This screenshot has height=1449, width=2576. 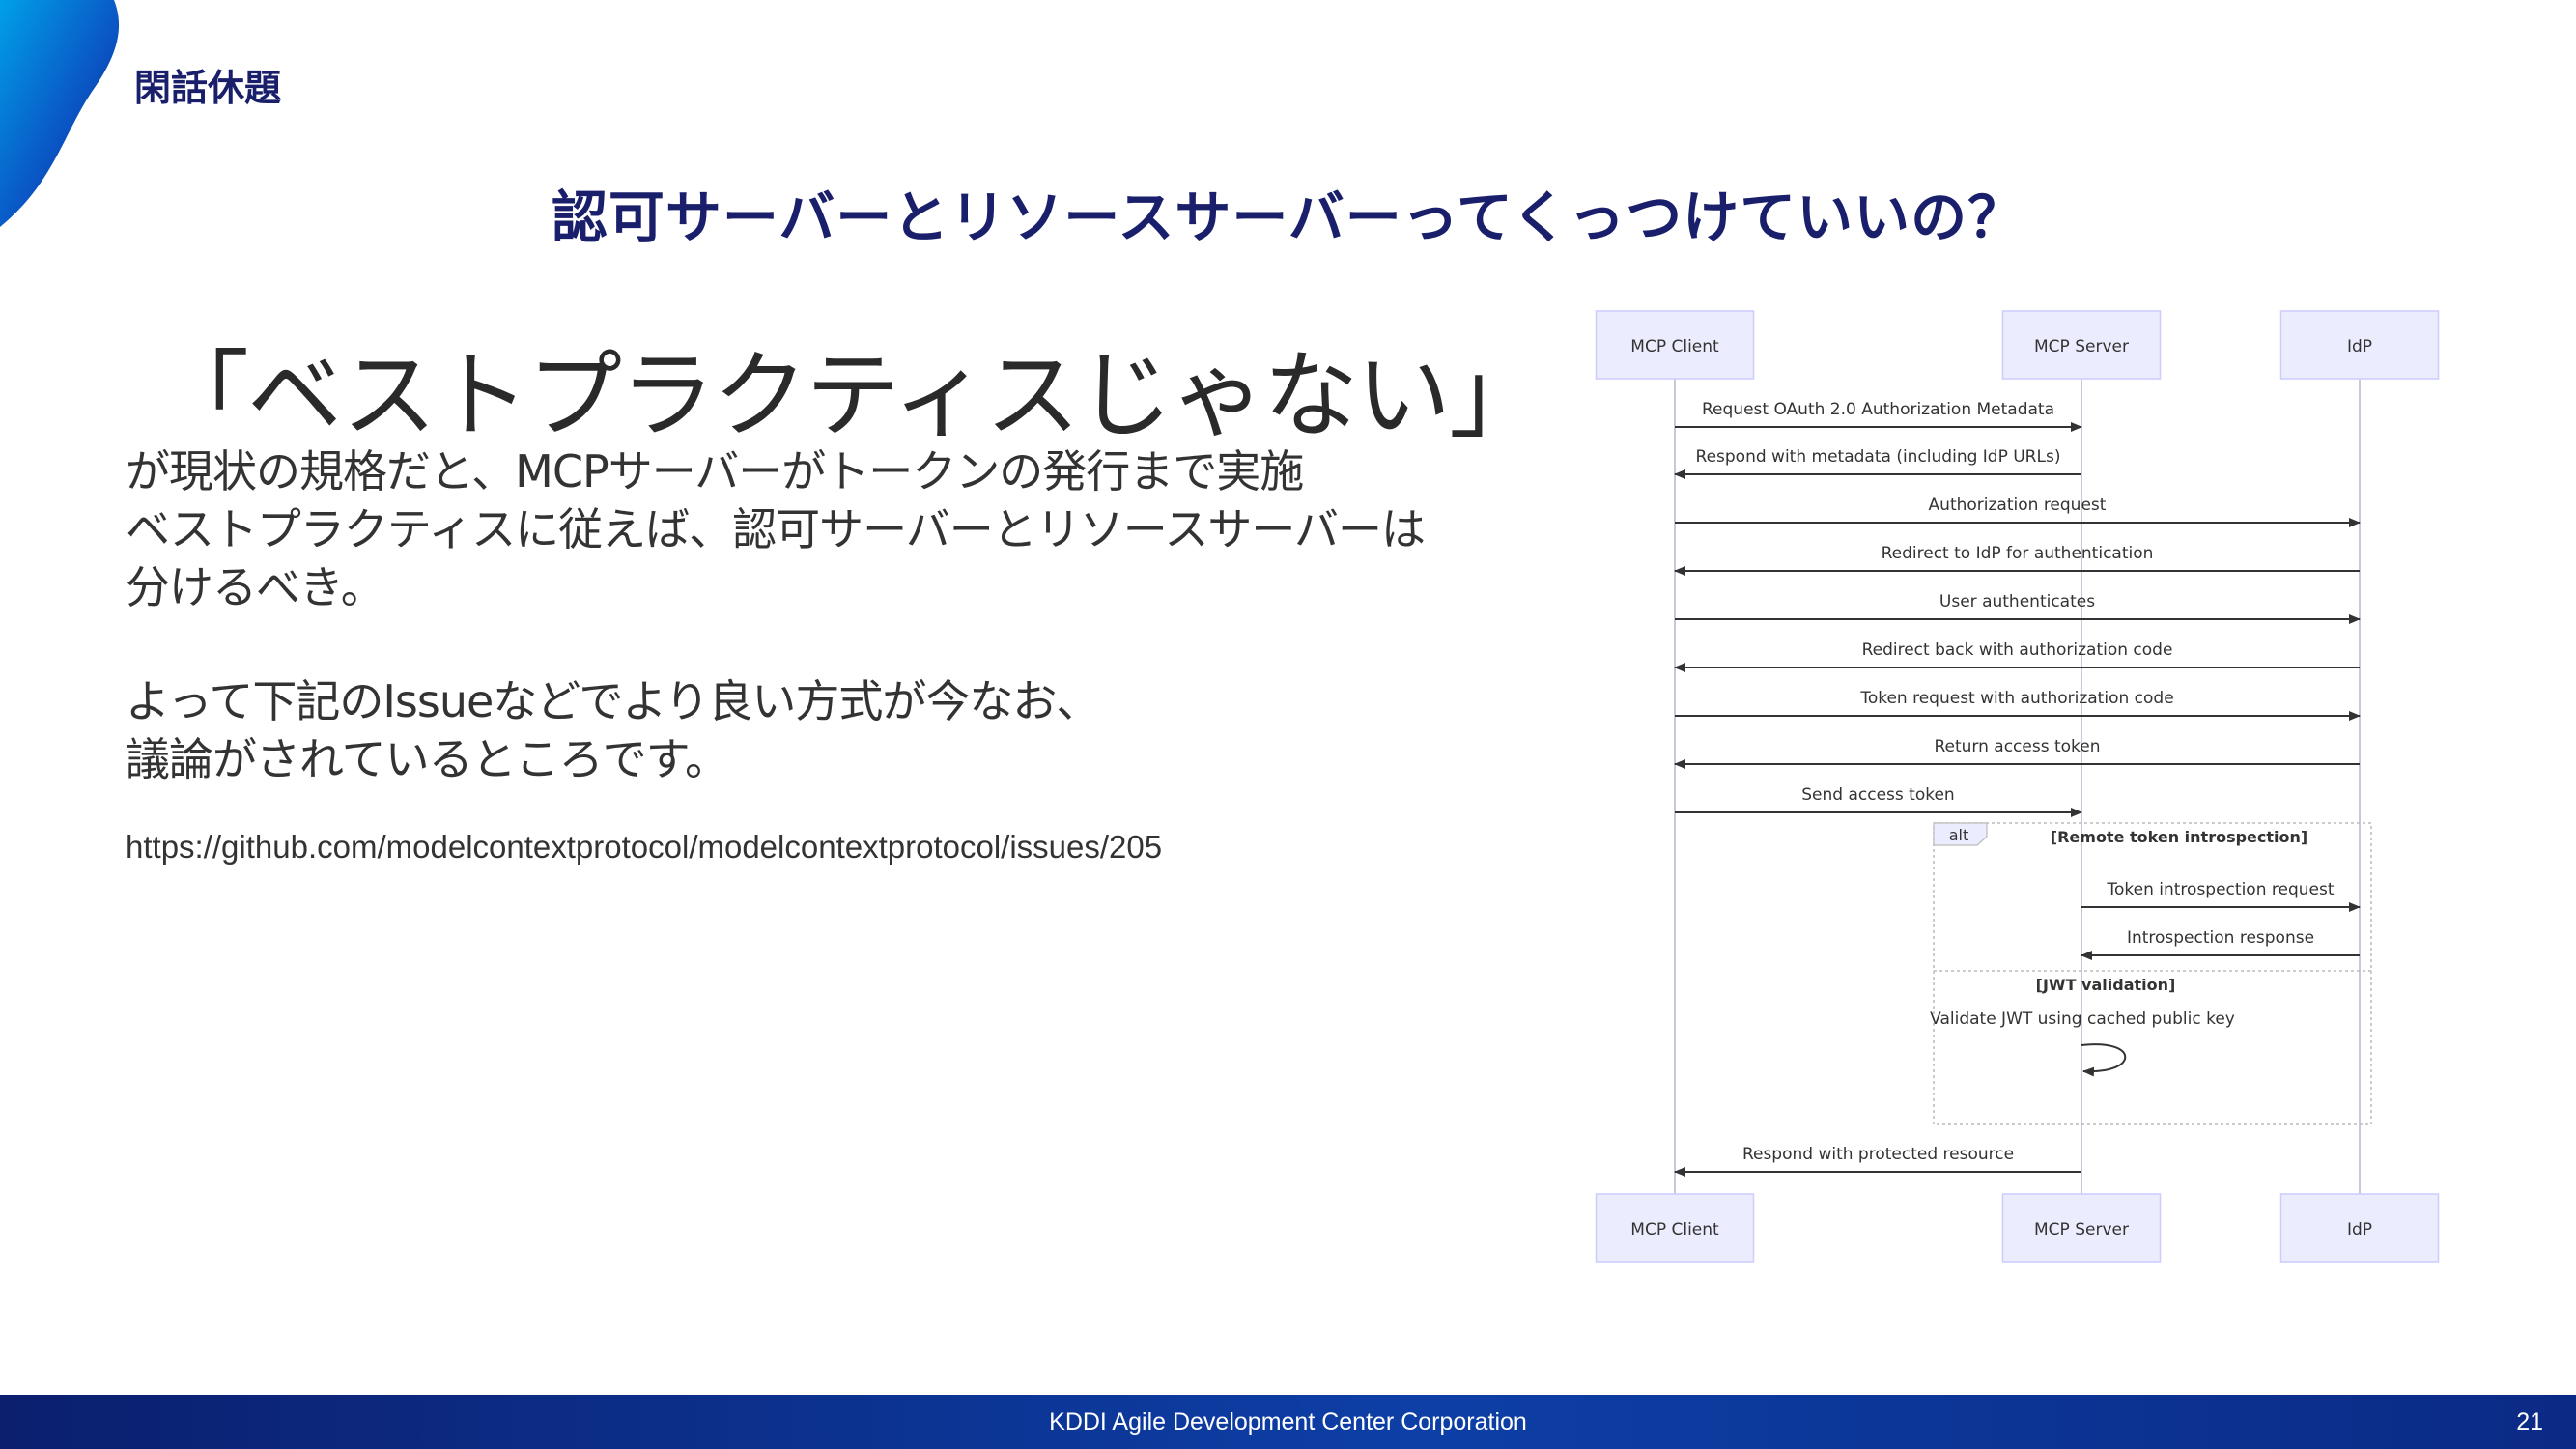 I want to click on alt-else-condition: [JWT validation], so click(x=2106, y=985).